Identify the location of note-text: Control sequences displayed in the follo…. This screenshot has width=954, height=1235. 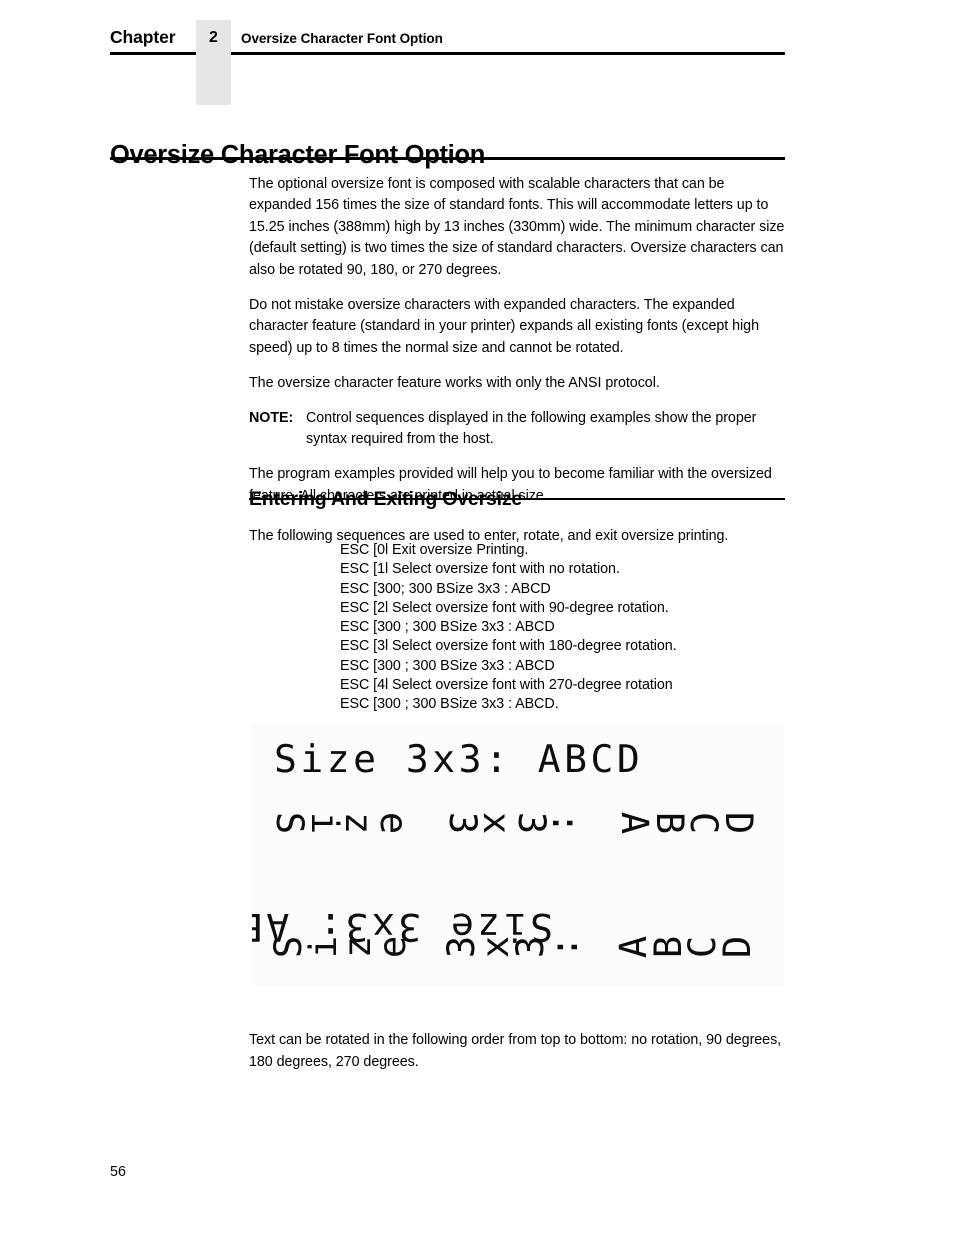
(531, 428).